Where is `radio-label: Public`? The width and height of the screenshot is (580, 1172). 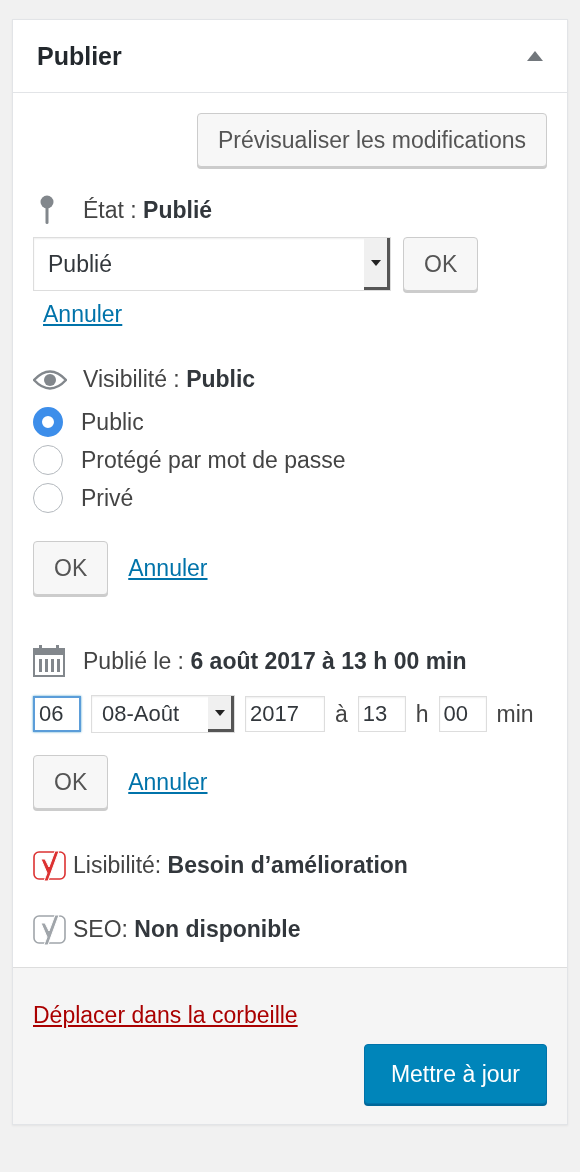
radio-label: Public is located at coordinates (112, 422).